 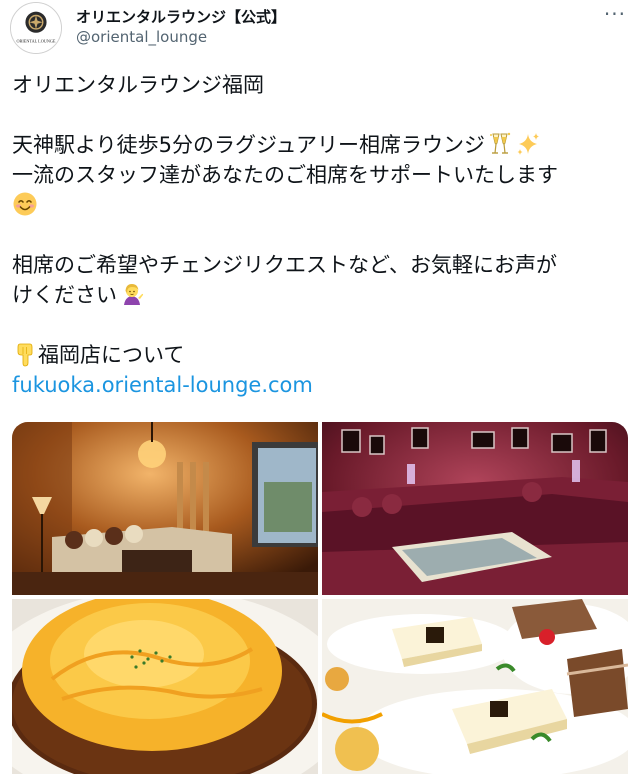 I want to click on sparkles-icon, so click(x=528, y=144).